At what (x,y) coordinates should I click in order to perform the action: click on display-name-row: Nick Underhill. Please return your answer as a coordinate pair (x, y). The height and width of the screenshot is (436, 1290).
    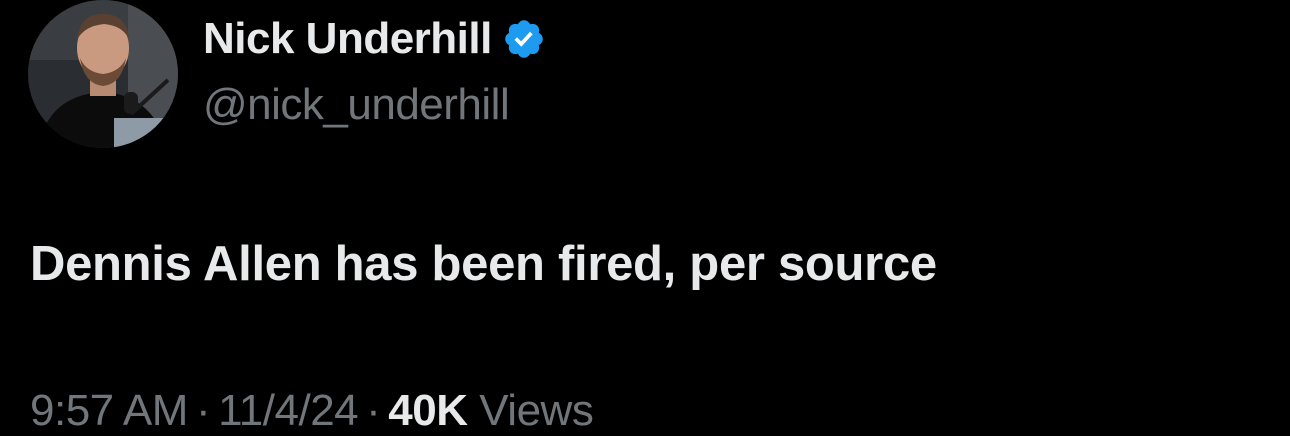
    Looking at the image, I should click on (374, 39).